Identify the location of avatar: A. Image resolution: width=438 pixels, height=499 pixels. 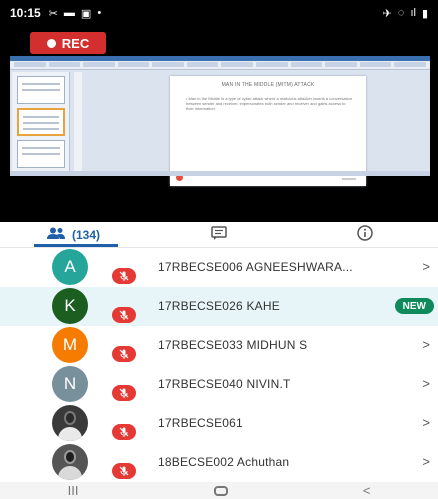
(70, 267).